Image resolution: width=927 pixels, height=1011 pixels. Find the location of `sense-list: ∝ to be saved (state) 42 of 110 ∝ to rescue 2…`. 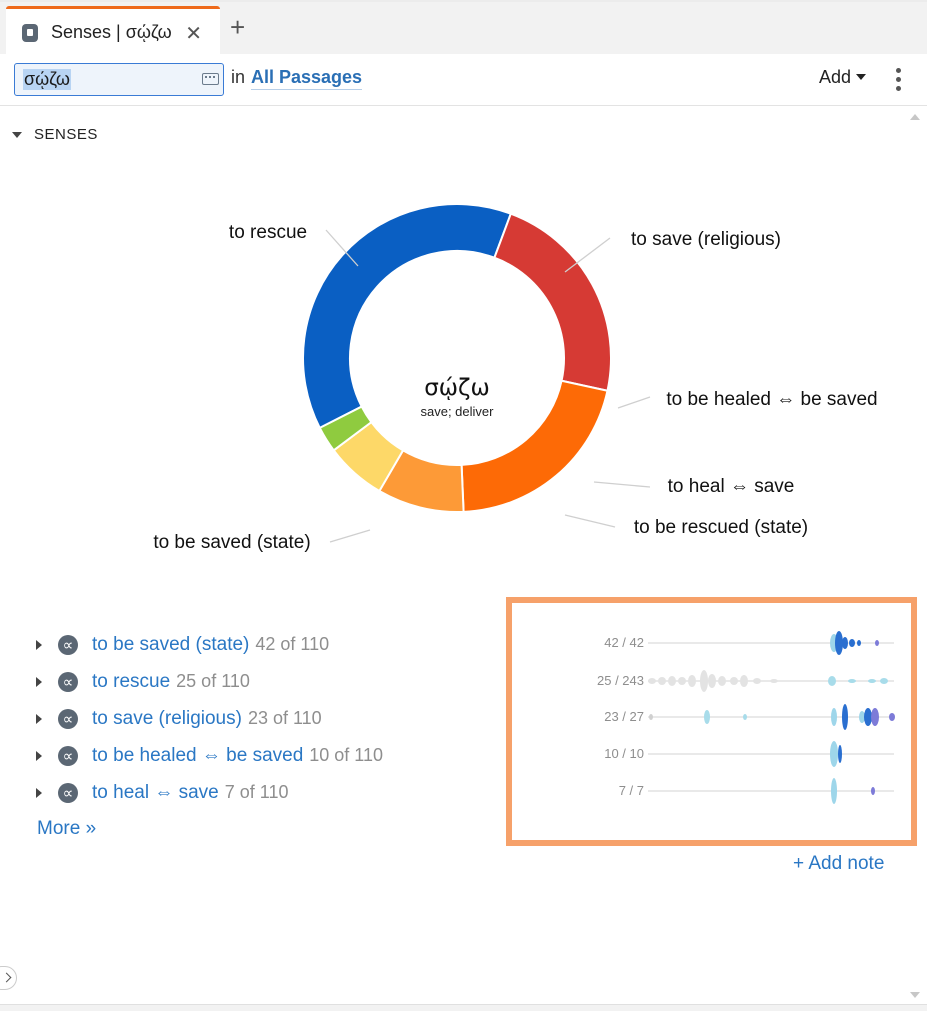

sense-list: ∝ to be saved (state) 42 of 110 ∝ to rescue 2… is located at coordinates (209, 718).